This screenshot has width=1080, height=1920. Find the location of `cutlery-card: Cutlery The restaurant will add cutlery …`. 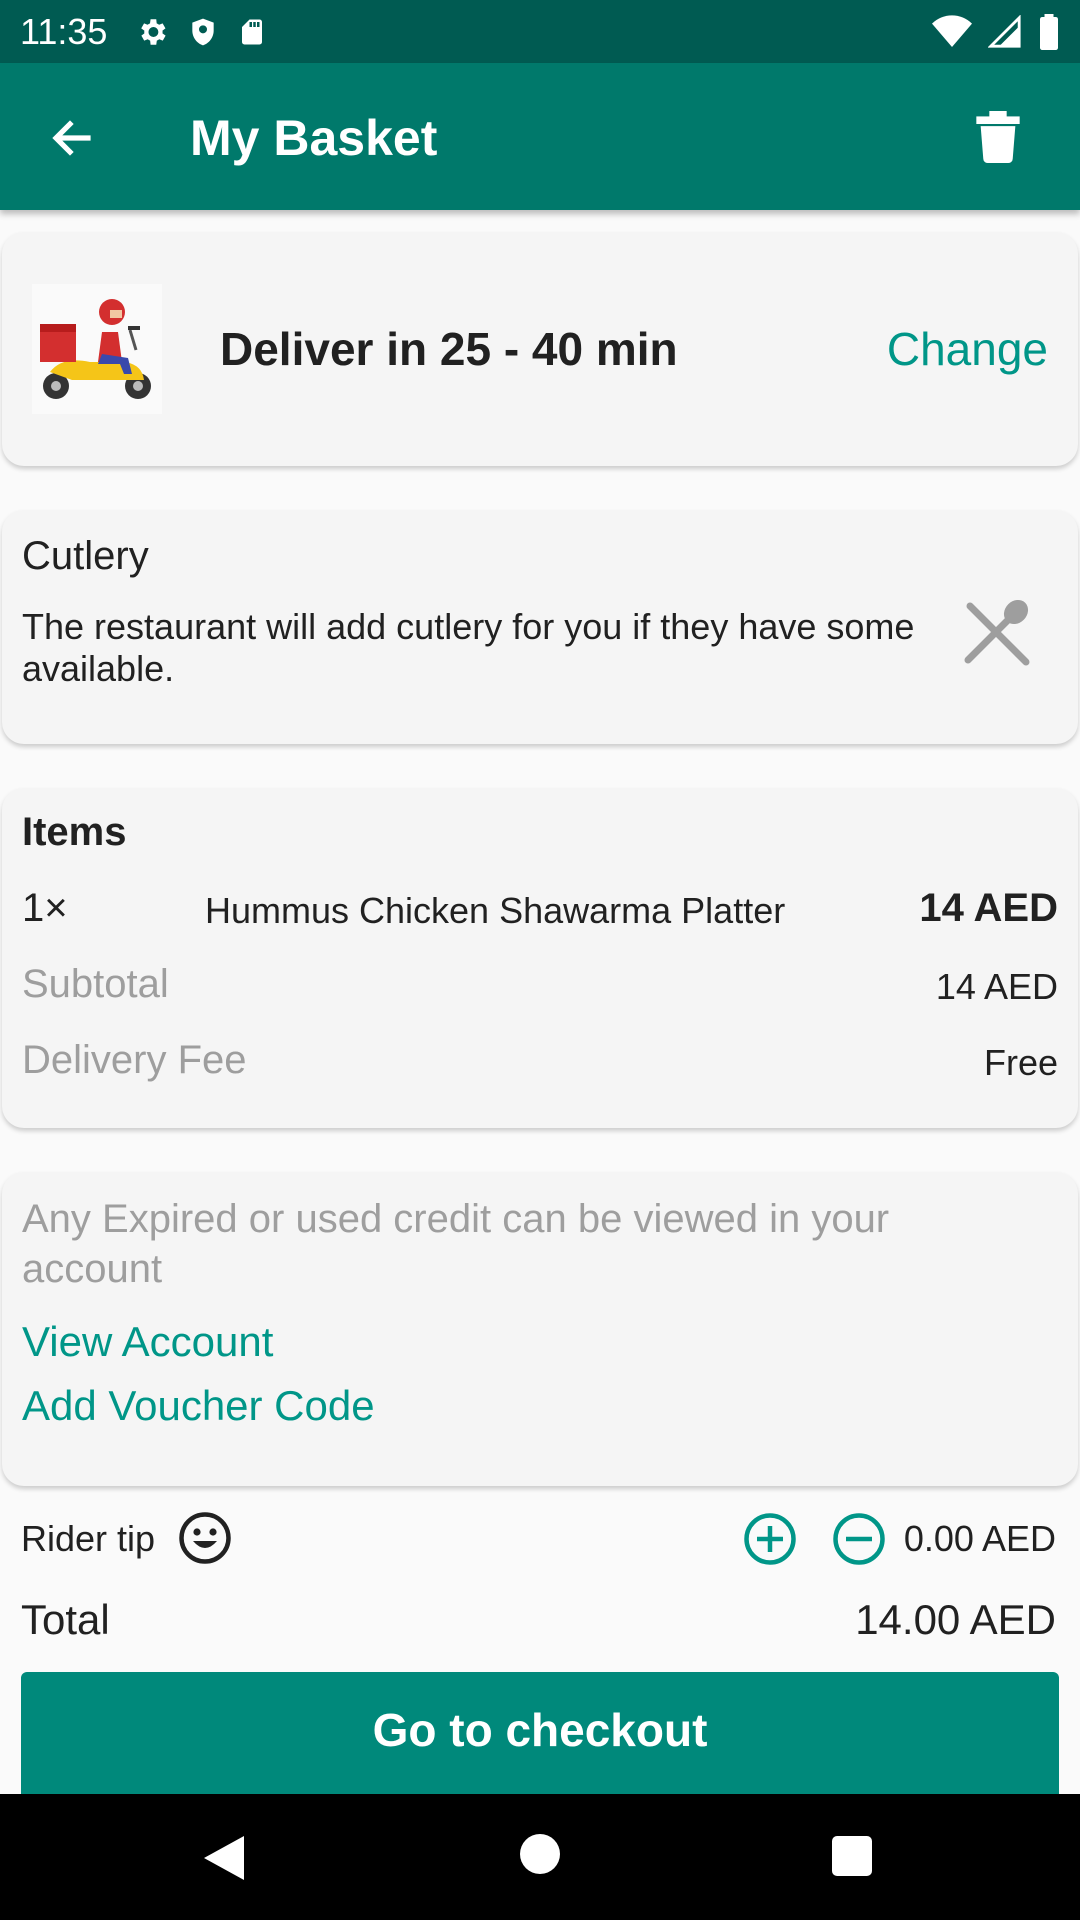

cutlery-card: Cutlery The restaurant will add cutlery … is located at coordinates (540, 627).